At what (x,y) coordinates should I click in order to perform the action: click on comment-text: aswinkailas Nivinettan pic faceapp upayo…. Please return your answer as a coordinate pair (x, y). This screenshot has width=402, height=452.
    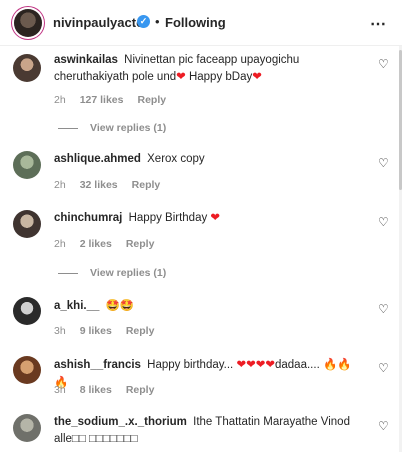
    Looking at the image, I should click on (209, 69).